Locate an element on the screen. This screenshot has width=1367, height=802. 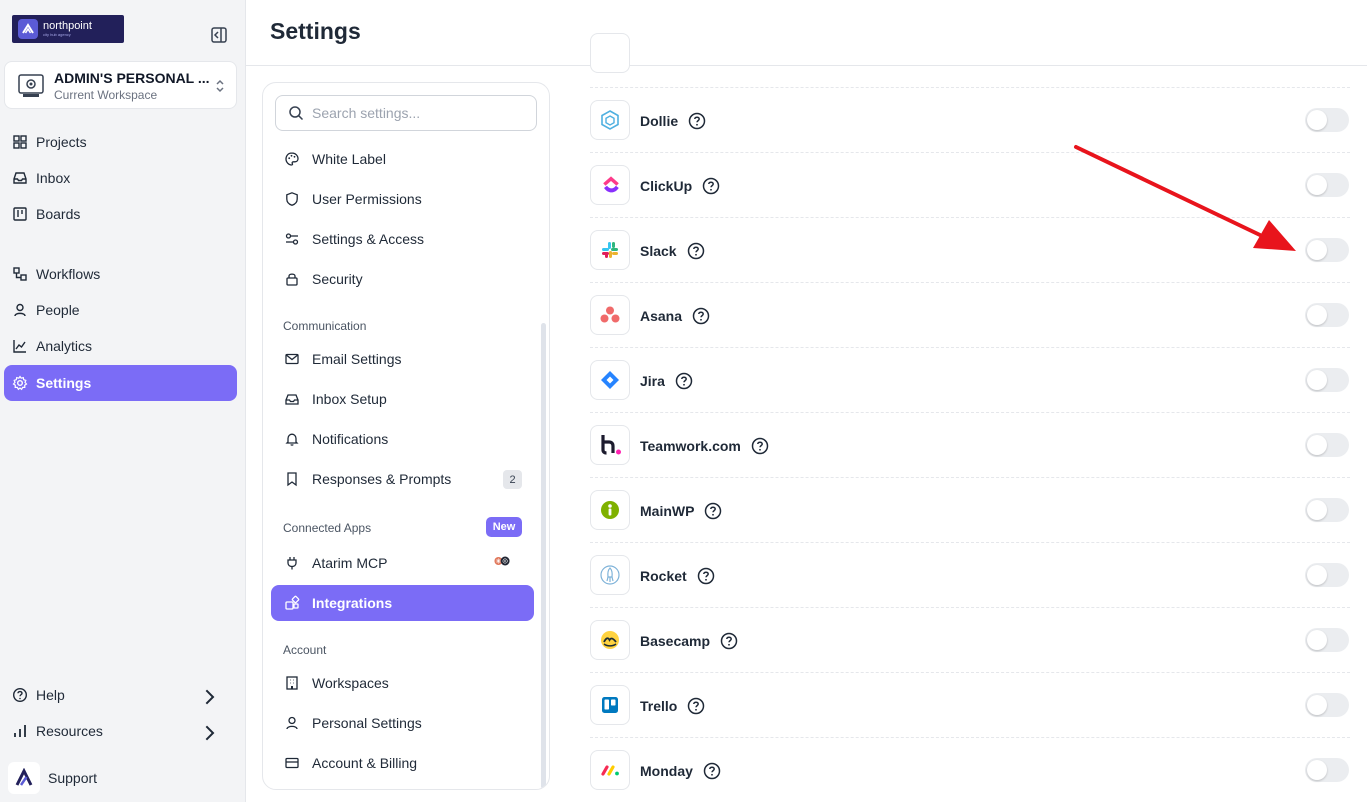
menu-item-user-permissions: User Permissions is located at coordinates (402, 199).